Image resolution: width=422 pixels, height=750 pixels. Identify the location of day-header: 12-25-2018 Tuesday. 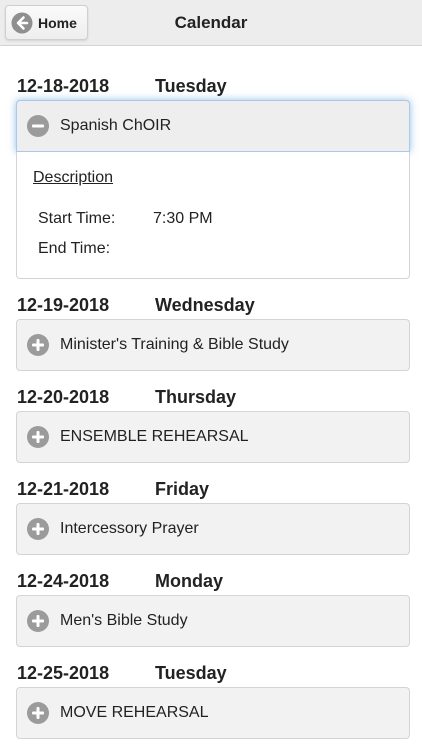
(211, 673).